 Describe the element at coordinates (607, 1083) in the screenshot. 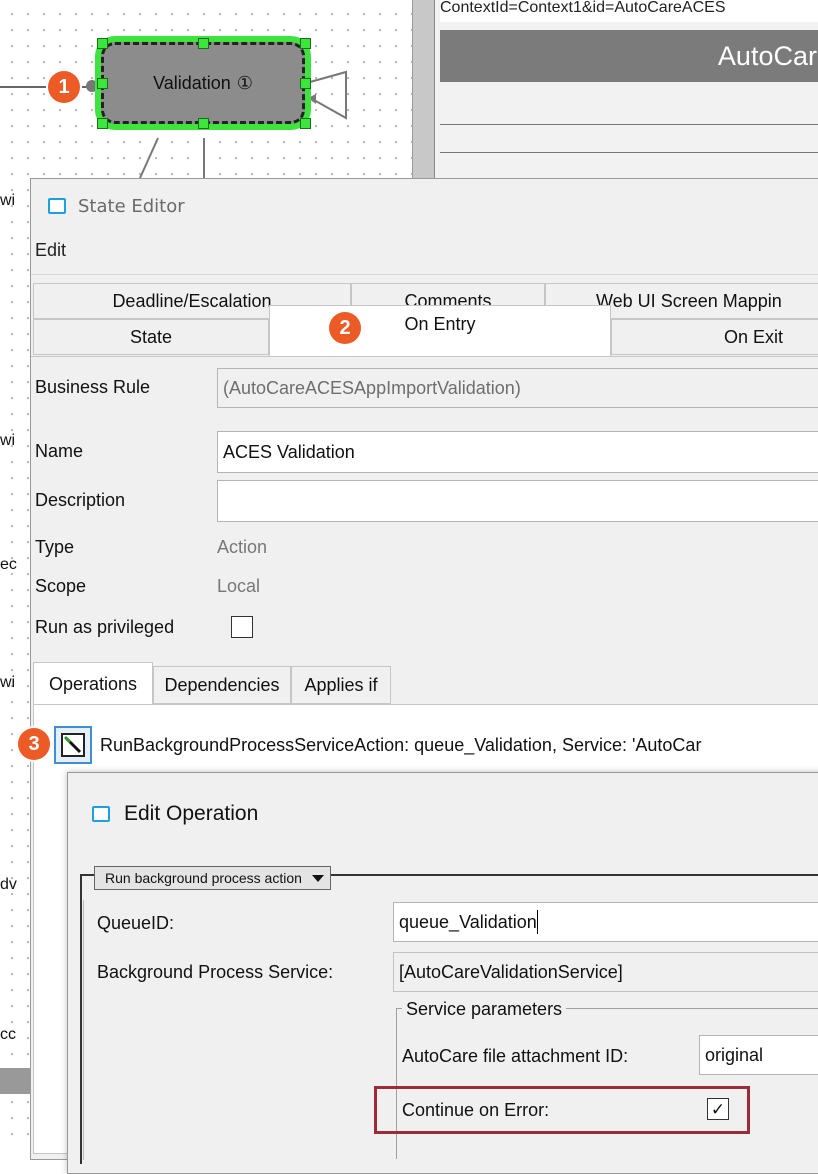

I see `service-parameters-group` at that location.